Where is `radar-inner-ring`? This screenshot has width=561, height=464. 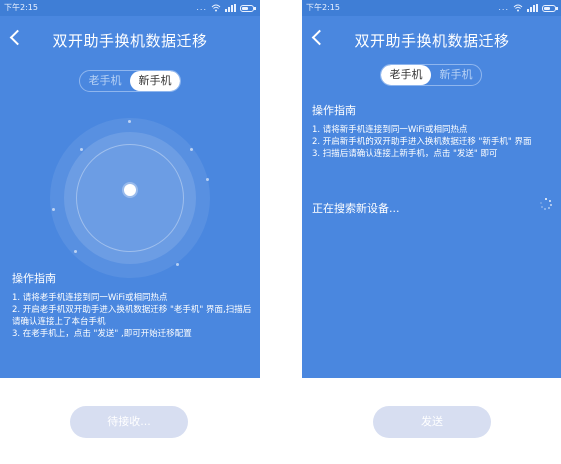 radar-inner-ring is located at coordinates (130, 198).